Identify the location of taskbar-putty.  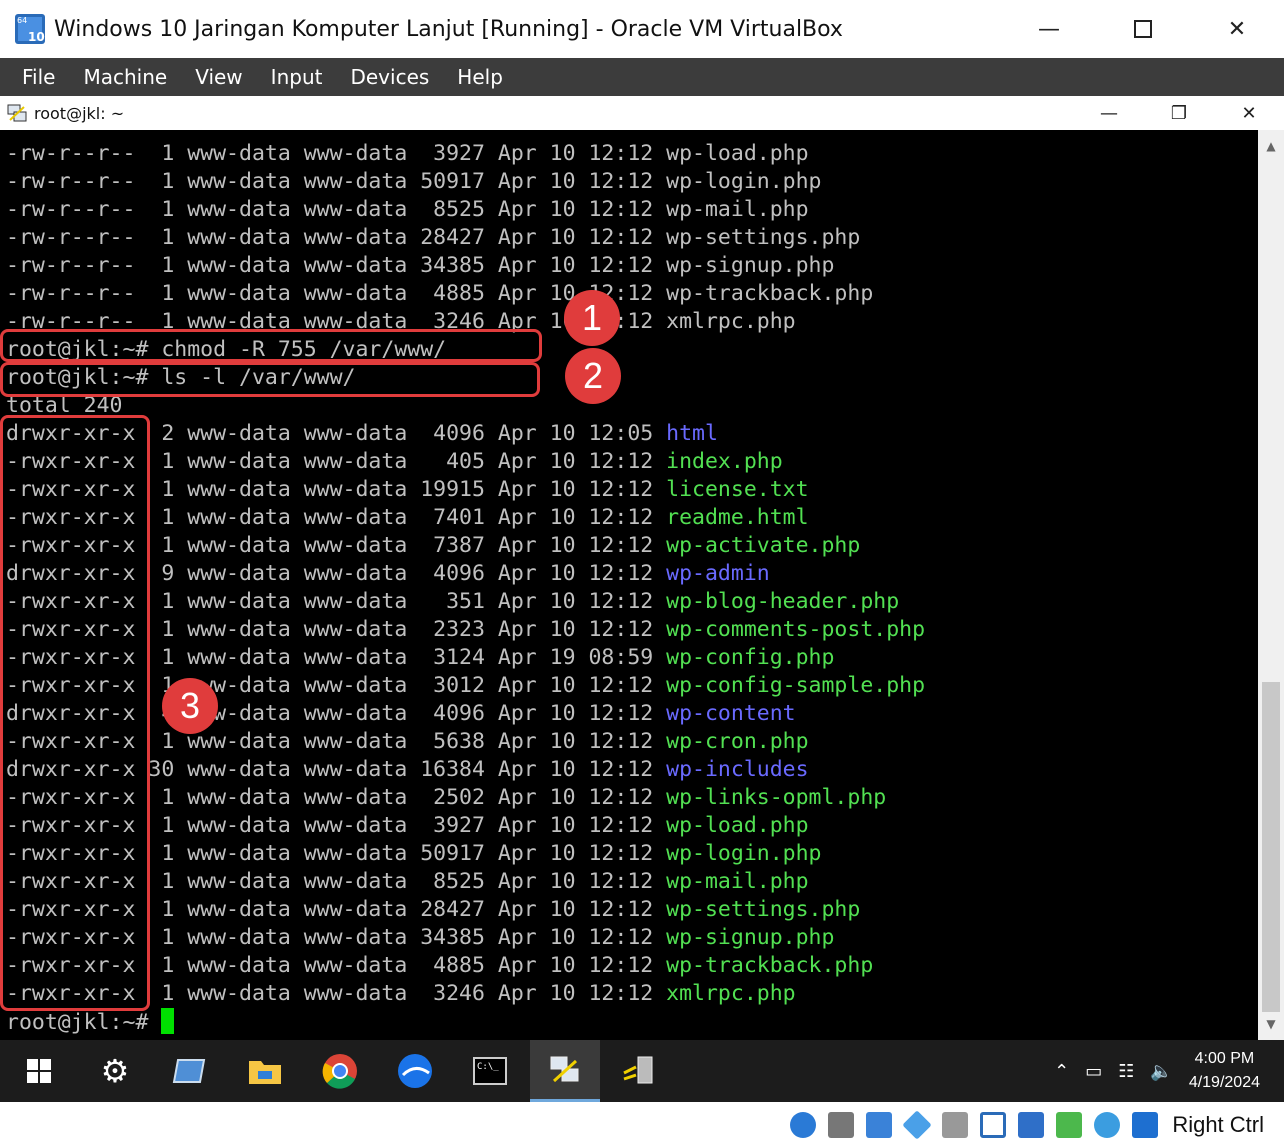
(565, 1071).